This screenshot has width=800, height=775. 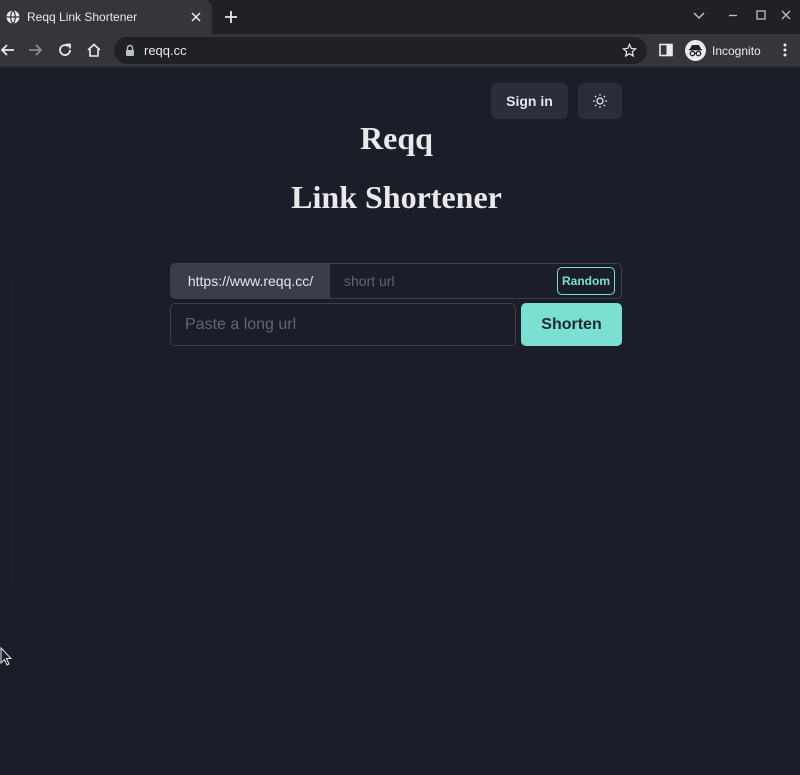 What do you see at coordinates (65, 50) in the screenshot?
I see `reload-icon` at bounding box center [65, 50].